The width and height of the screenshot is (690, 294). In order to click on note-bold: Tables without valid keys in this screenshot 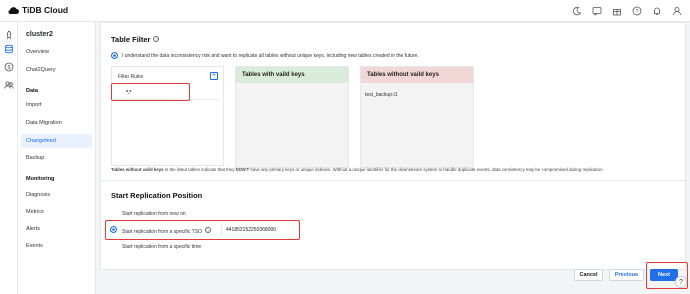, I will do `click(137, 169)`.